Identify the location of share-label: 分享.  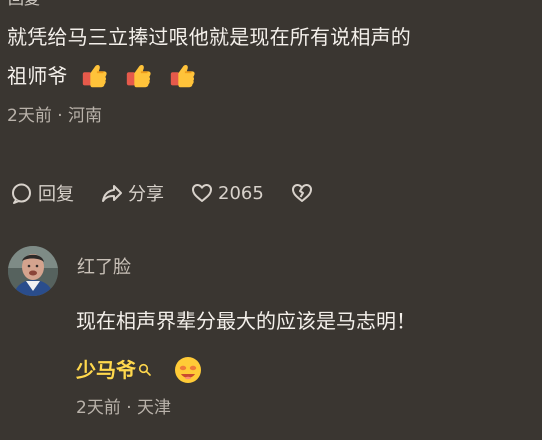
(146, 194).